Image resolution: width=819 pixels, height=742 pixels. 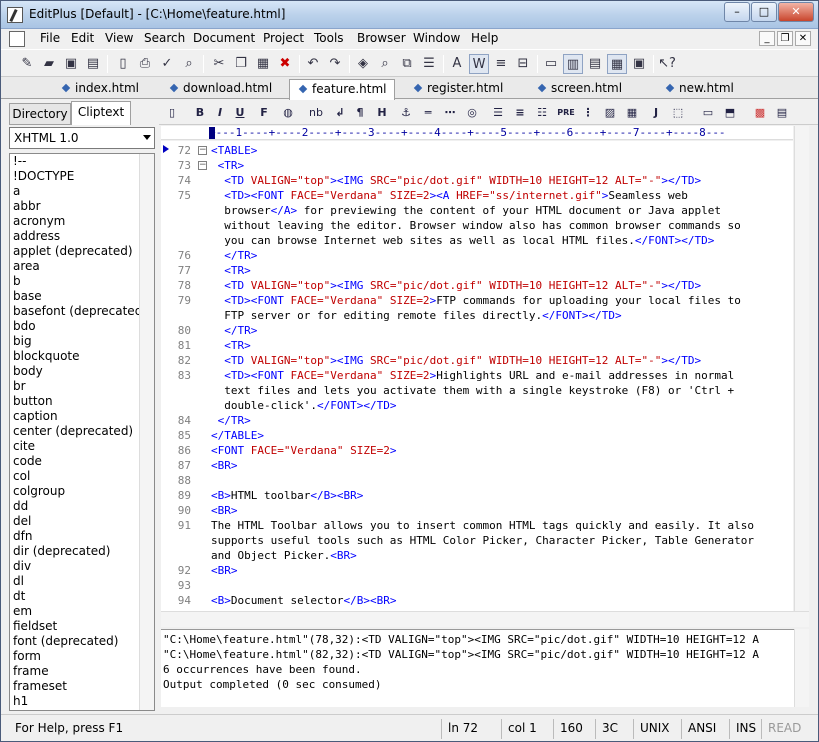 I want to click on cliptext-tag-item: fieldset, so click(x=82, y=626).